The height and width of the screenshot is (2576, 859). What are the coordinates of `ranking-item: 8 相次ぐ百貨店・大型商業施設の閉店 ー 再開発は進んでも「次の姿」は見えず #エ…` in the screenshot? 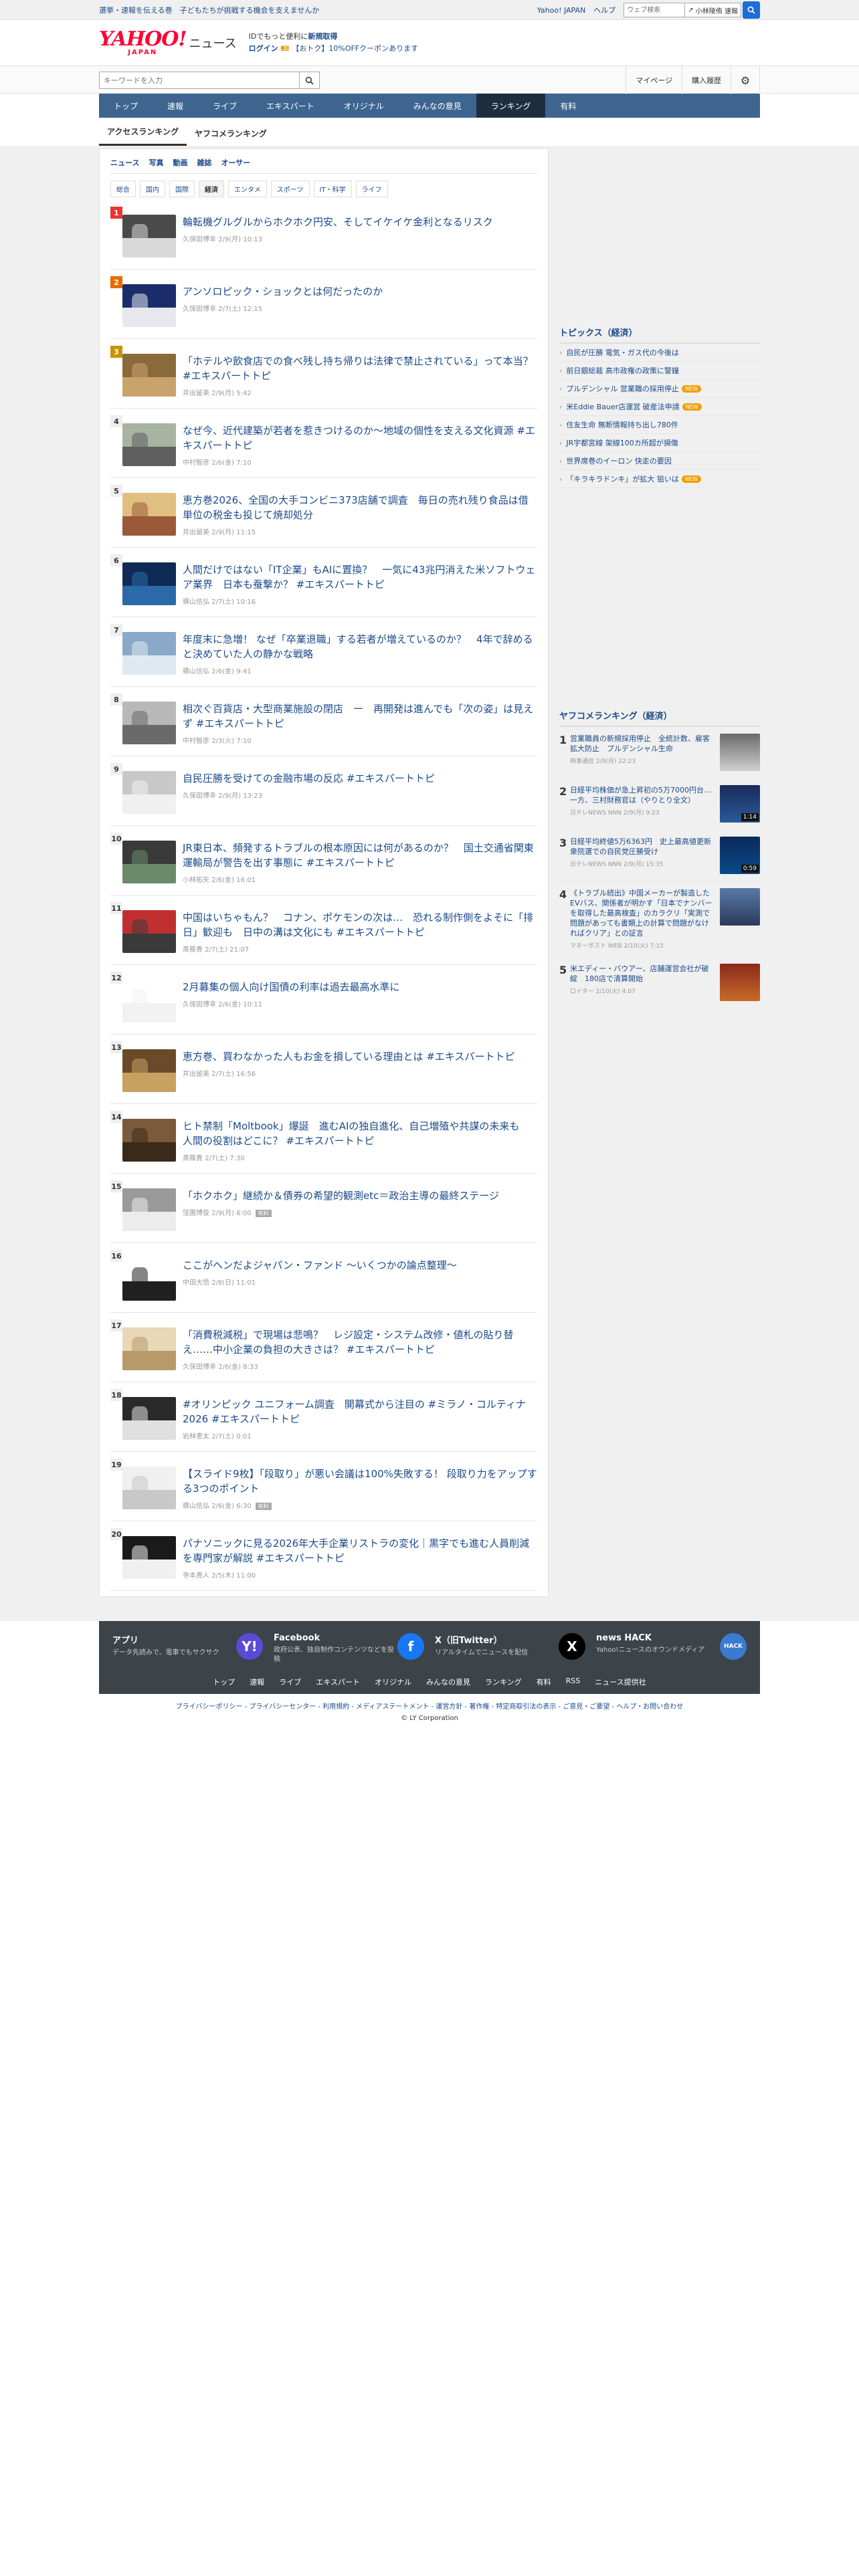 It's located at (323, 721).